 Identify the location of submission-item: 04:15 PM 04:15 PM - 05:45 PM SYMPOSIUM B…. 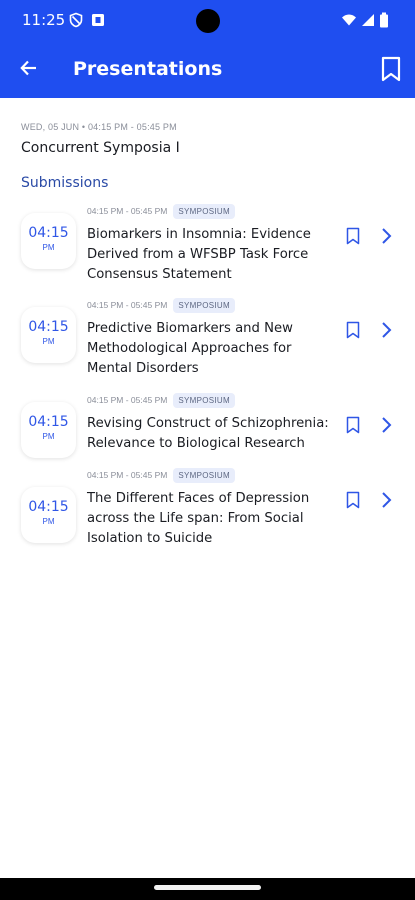
(207, 243).